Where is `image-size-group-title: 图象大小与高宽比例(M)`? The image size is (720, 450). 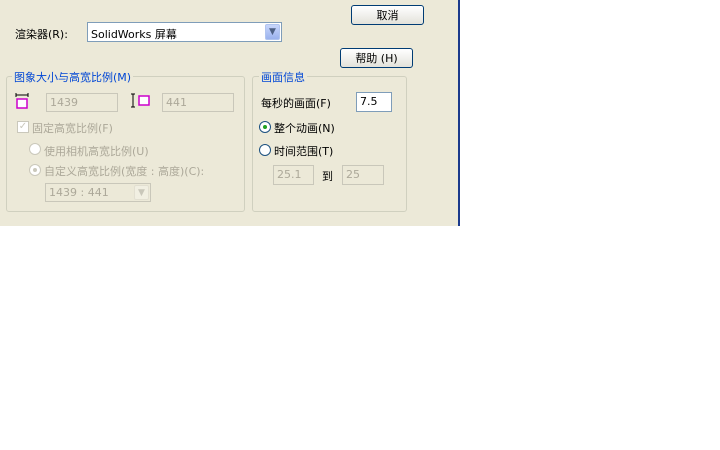
image-size-group-title: 图象大小与高宽比例(M) is located at coordinates (73, 77).